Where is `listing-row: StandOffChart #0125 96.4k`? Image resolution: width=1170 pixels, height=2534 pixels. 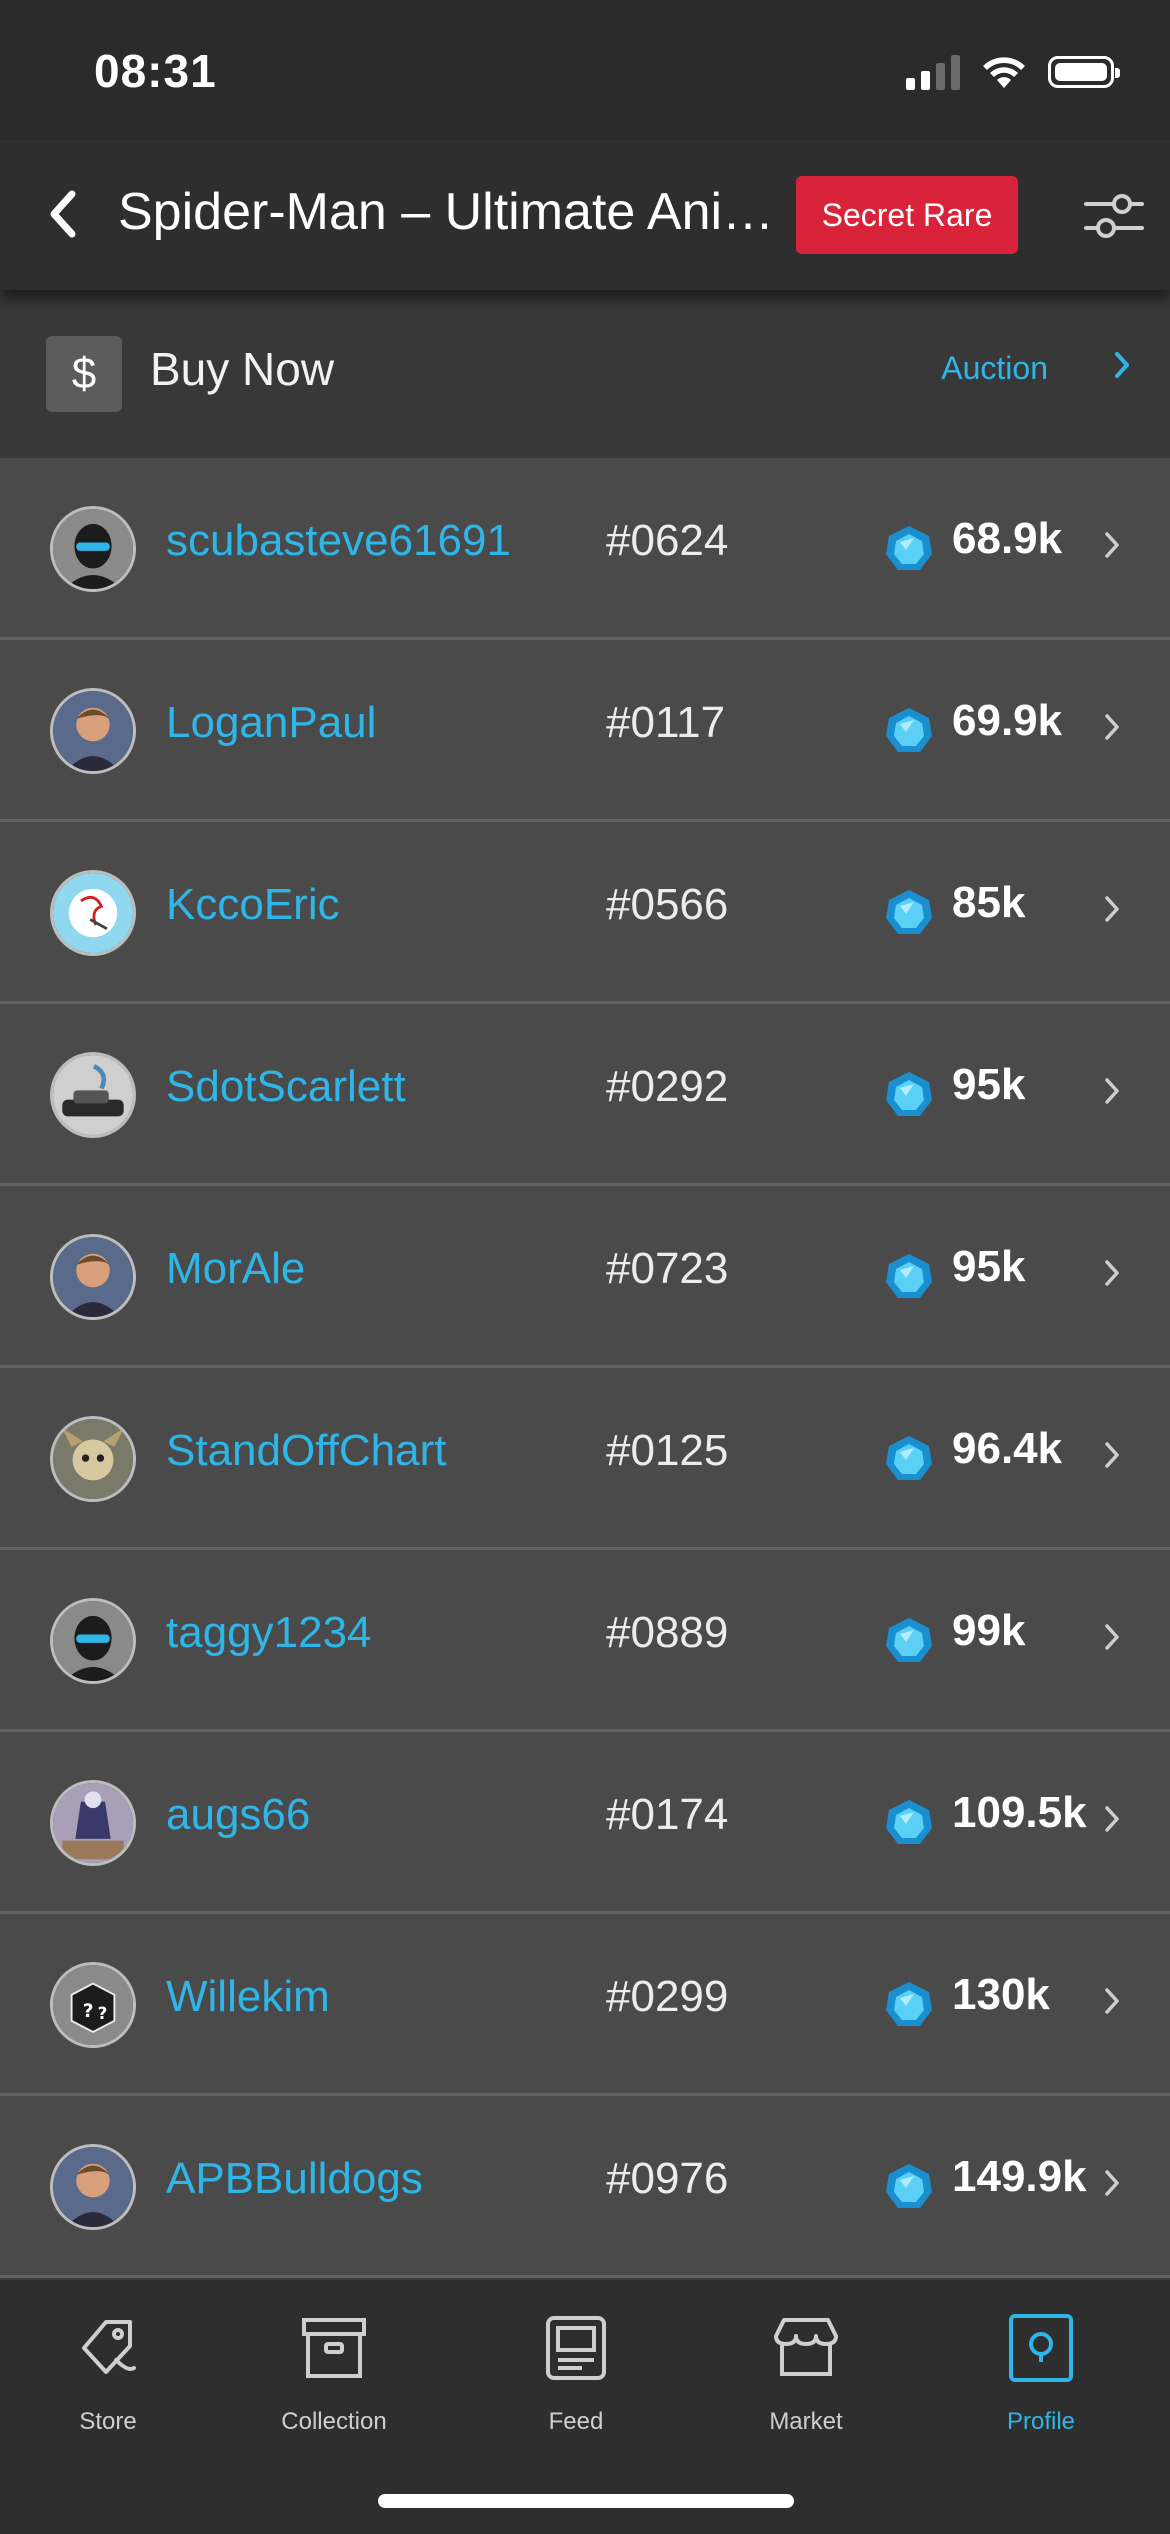
listing-row: StandOffChart #0125 96.4k is located at coordinates (585, 1459).